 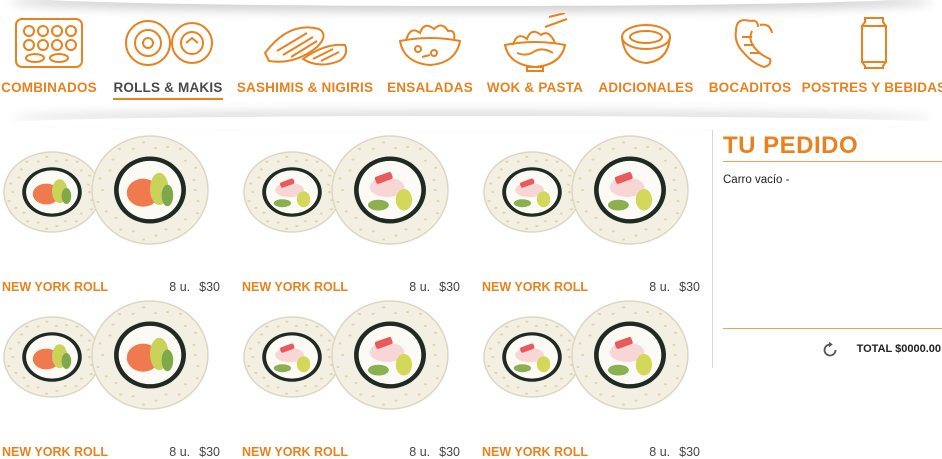 I want to click on shrimp-icon, so click(x=750, y=43).